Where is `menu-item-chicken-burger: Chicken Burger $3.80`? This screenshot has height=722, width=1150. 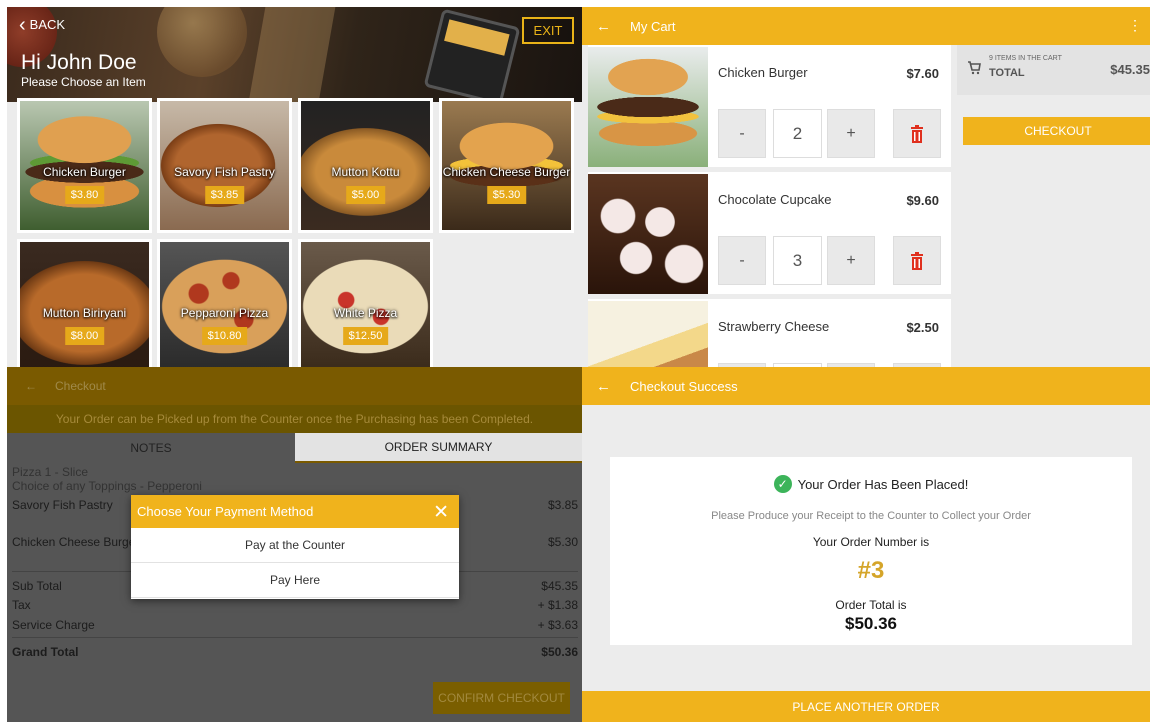 menu-item-chicken-burger: Chicken Burger $3.80 is located at coordinates (84, 165).